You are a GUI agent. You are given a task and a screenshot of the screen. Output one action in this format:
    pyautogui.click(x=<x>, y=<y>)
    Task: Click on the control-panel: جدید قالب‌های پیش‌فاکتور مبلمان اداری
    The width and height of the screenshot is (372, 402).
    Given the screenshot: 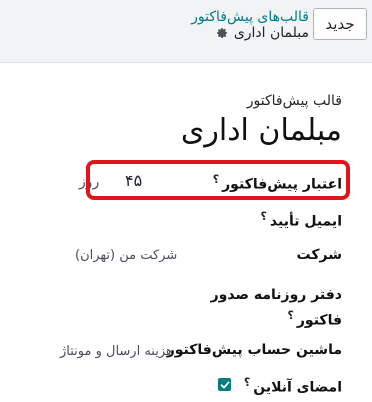 What is the action you would take?
    pyautogui.click(x=186, y=30)
    